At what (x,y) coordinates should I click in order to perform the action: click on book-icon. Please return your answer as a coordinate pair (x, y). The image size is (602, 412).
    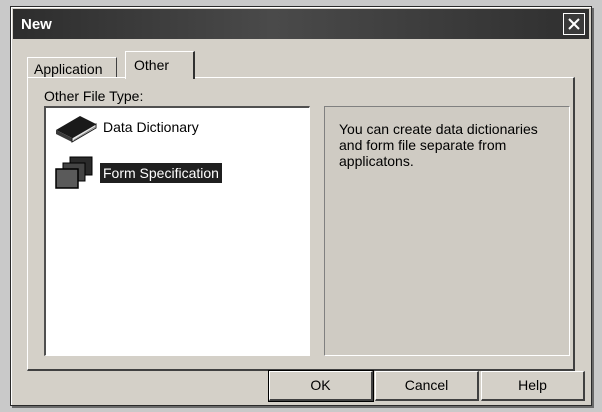
    Looking at the image, I should click on (76, 129).